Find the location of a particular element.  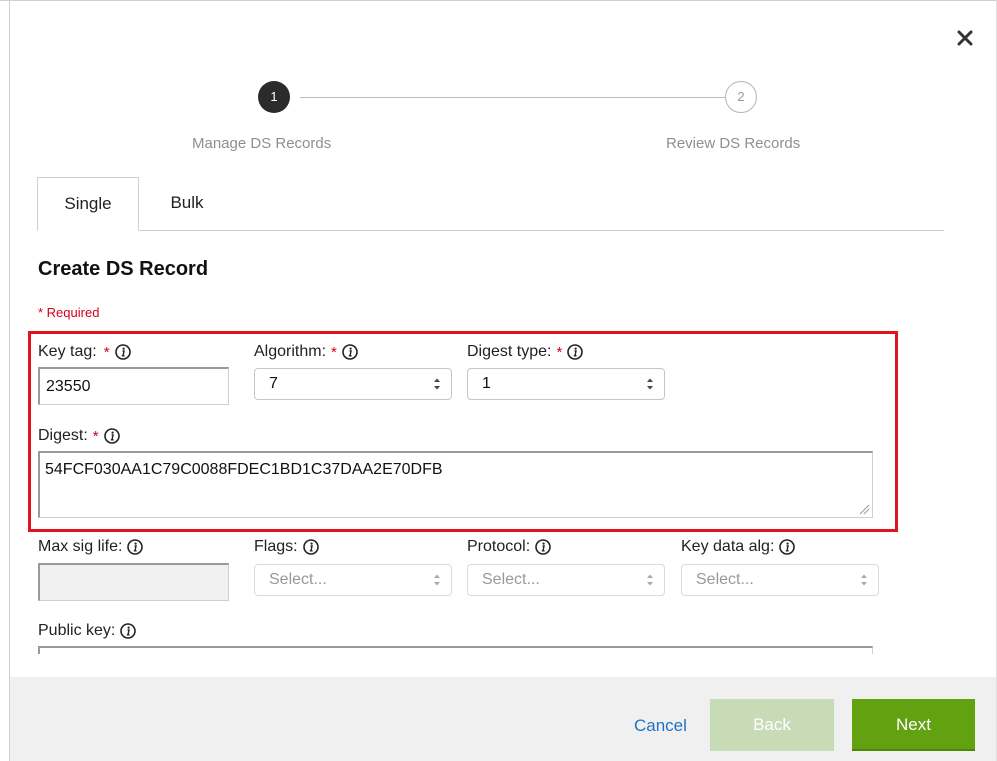

key-data-alg-label: Key data alg: is located at coordinates (738, 547).